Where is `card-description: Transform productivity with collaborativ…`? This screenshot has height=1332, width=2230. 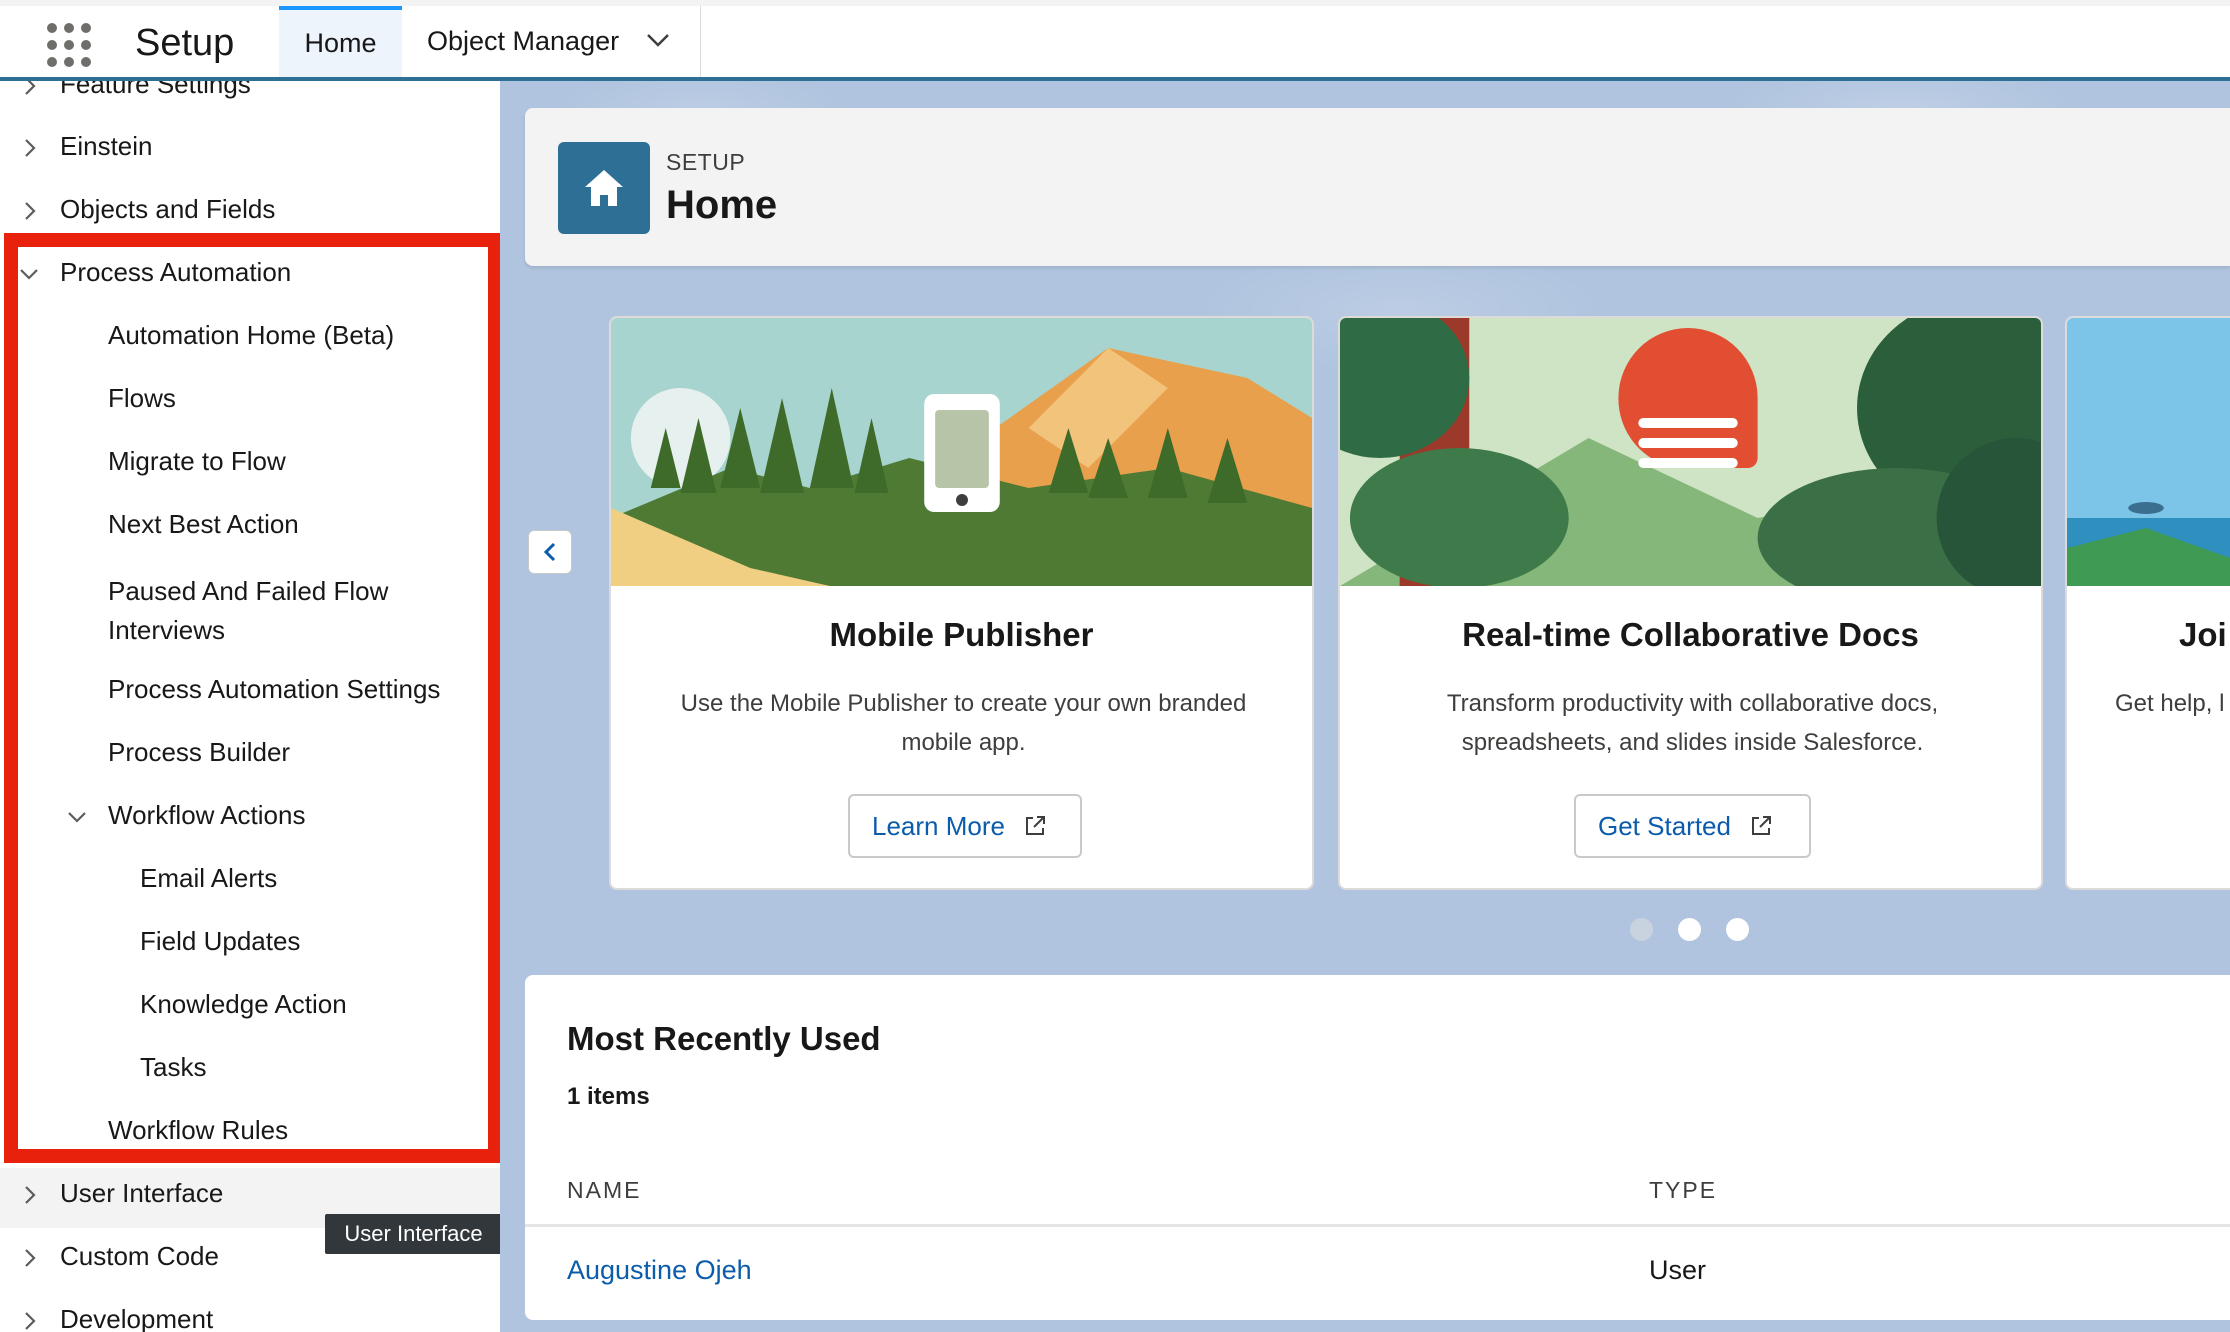
card-description: Transform productivity with collaborativ… is located at coordinates (1692, 723).